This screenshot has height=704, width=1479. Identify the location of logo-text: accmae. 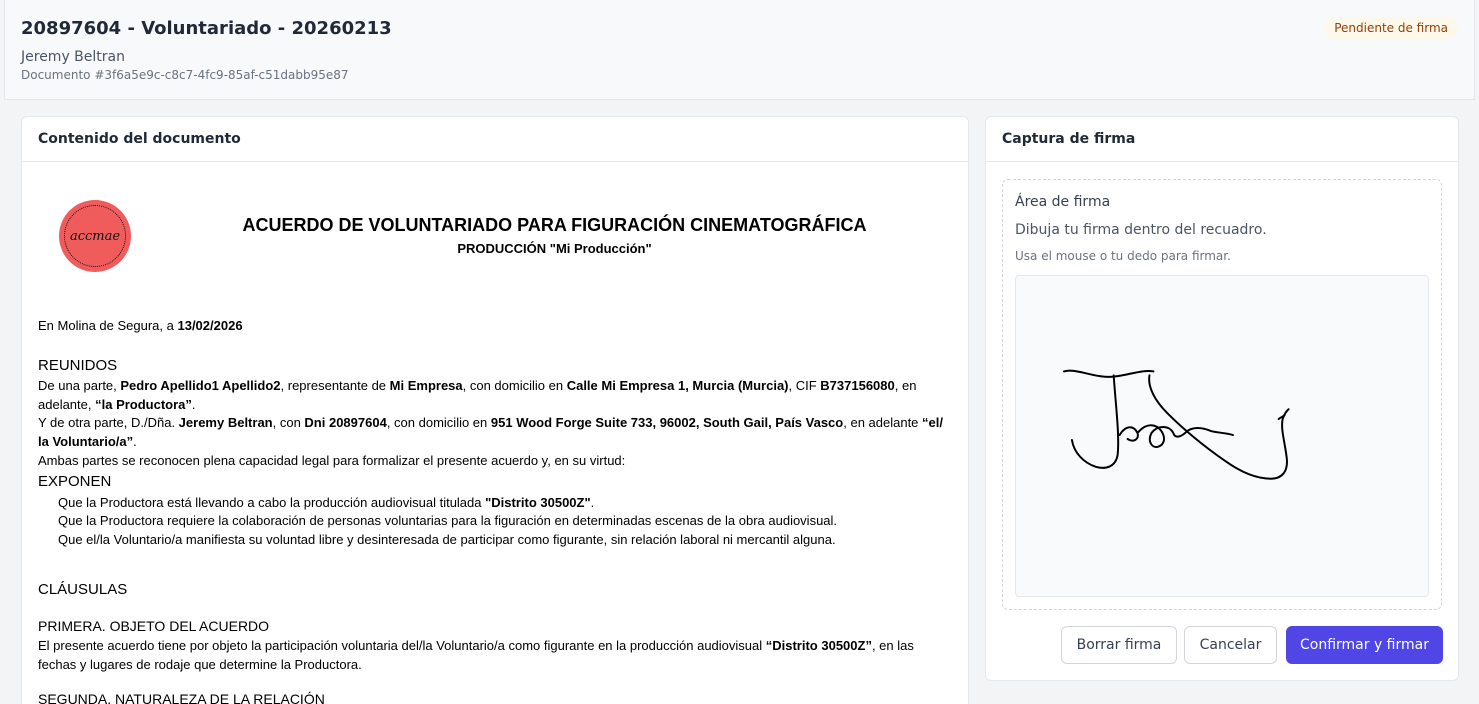
(95, 236).